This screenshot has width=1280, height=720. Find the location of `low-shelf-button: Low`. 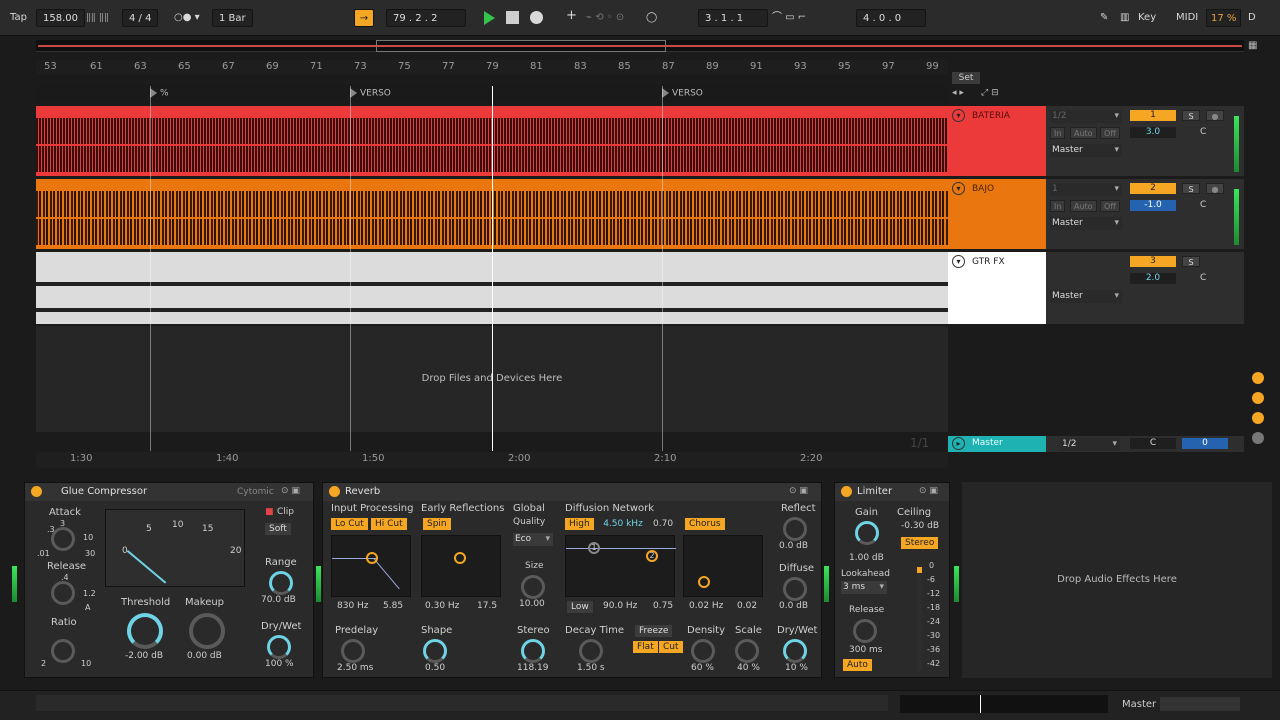

low-shelf-button: Low is located at coordinates (580, 607).